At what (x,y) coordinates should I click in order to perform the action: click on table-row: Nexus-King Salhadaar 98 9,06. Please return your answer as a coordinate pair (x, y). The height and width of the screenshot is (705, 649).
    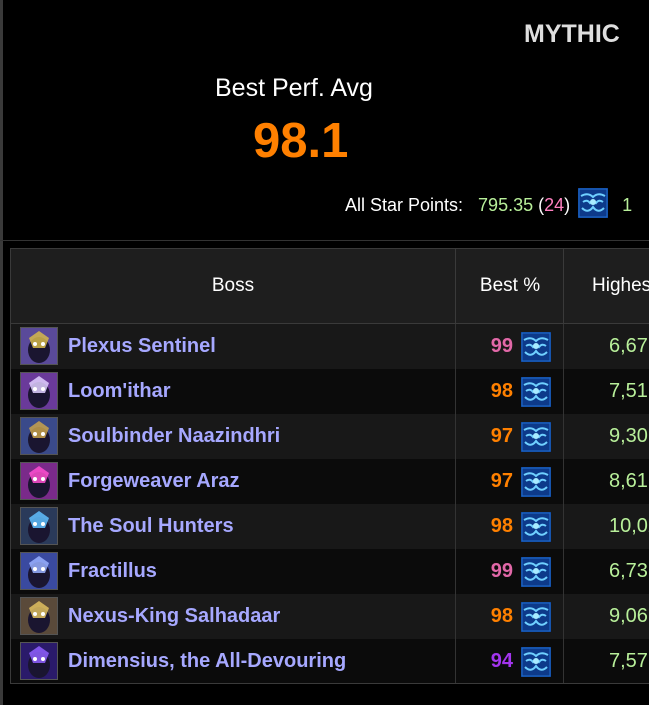
    Looking at the image, I should click on (330, 617).